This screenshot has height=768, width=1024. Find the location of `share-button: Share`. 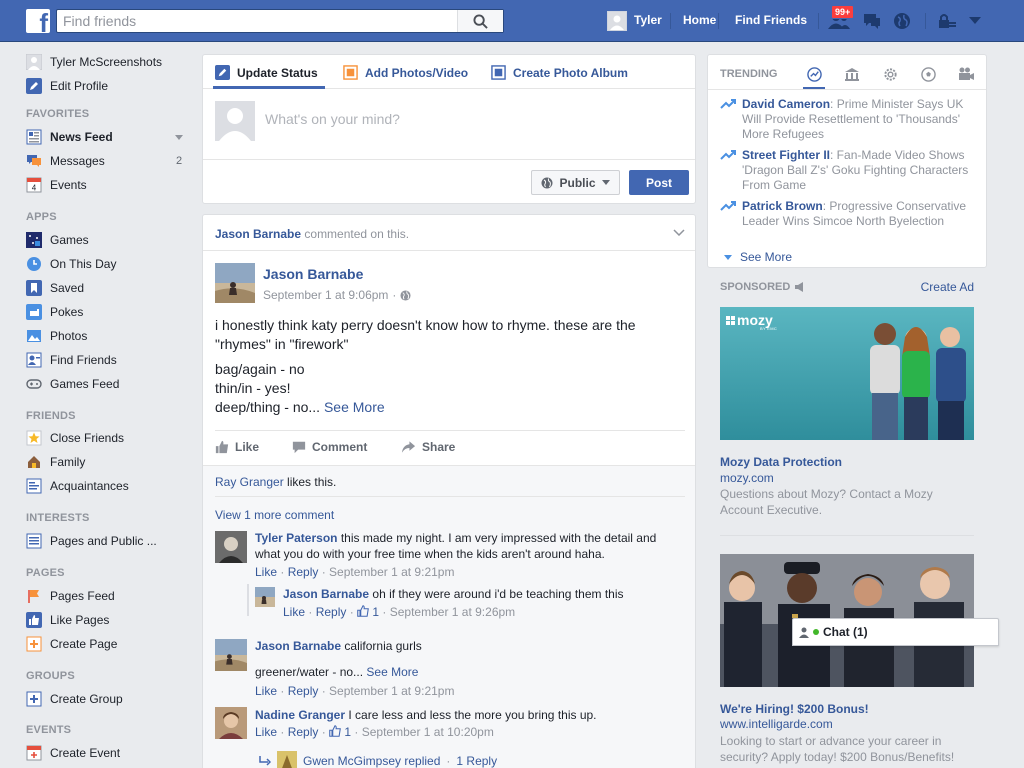

share-button: Share is located at coordinates (428, 447).